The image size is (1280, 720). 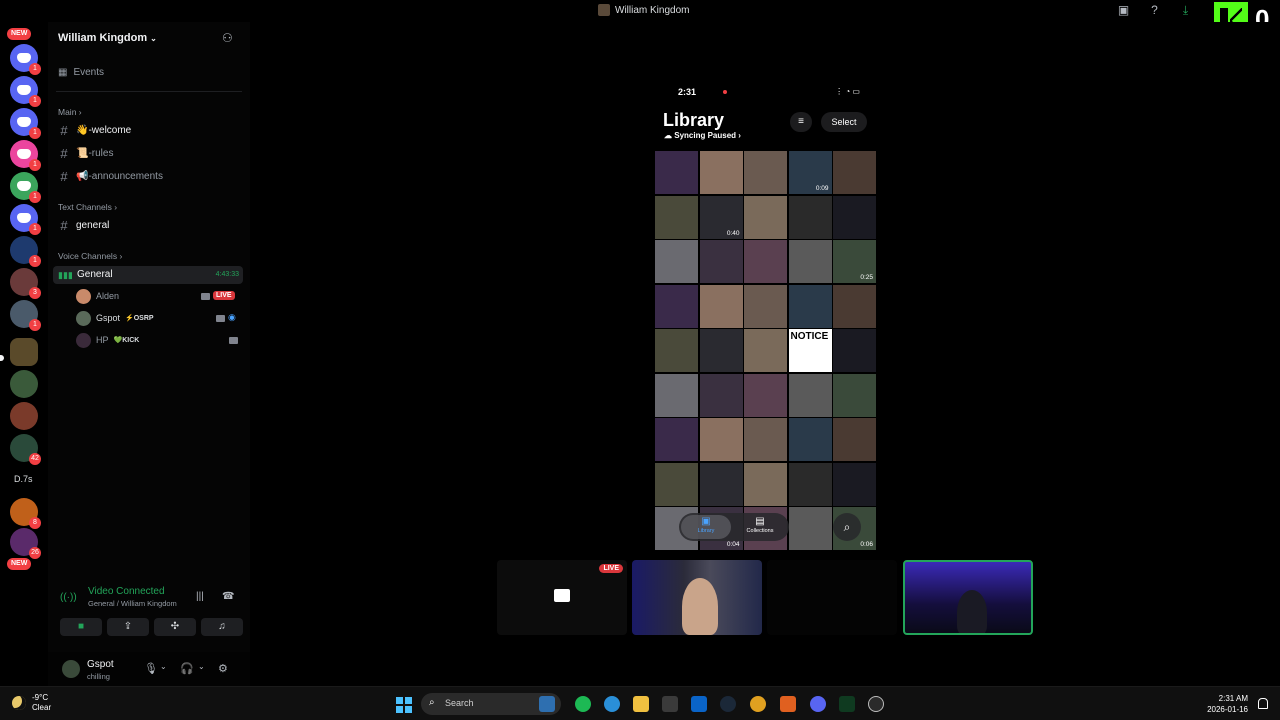 I want to click on server-icon-william-kingdom, so click(x=24, y=352).